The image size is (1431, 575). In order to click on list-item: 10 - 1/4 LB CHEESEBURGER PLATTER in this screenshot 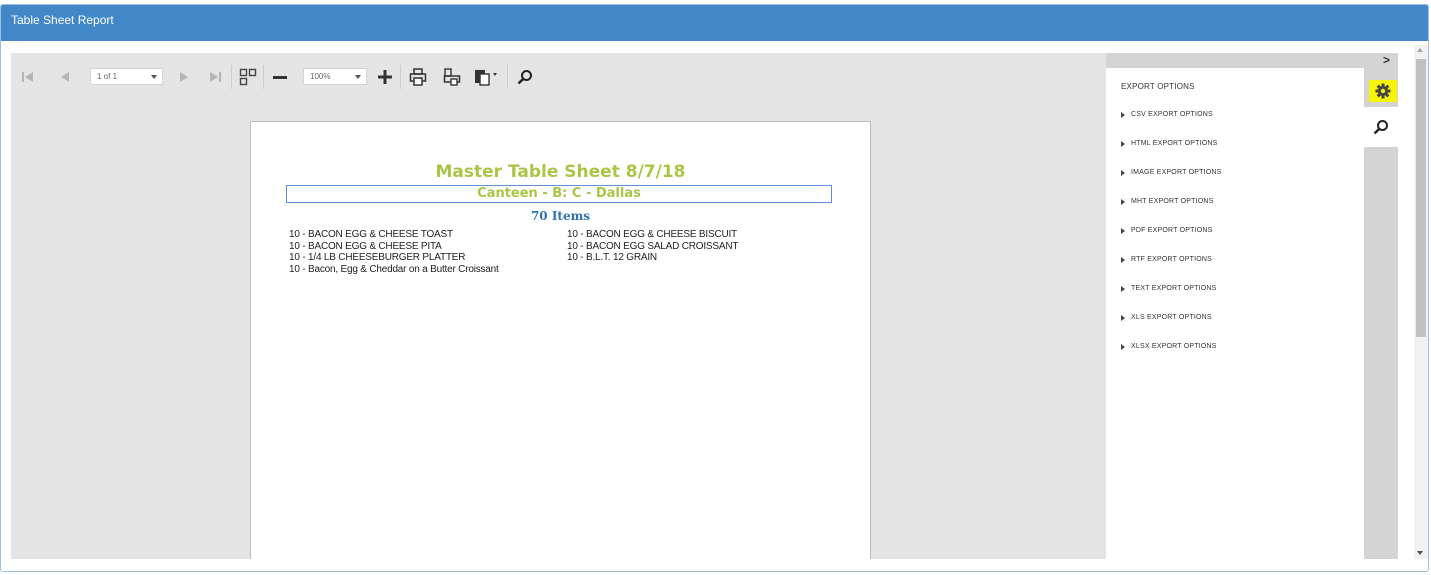, I will do `click(377, 257)`.